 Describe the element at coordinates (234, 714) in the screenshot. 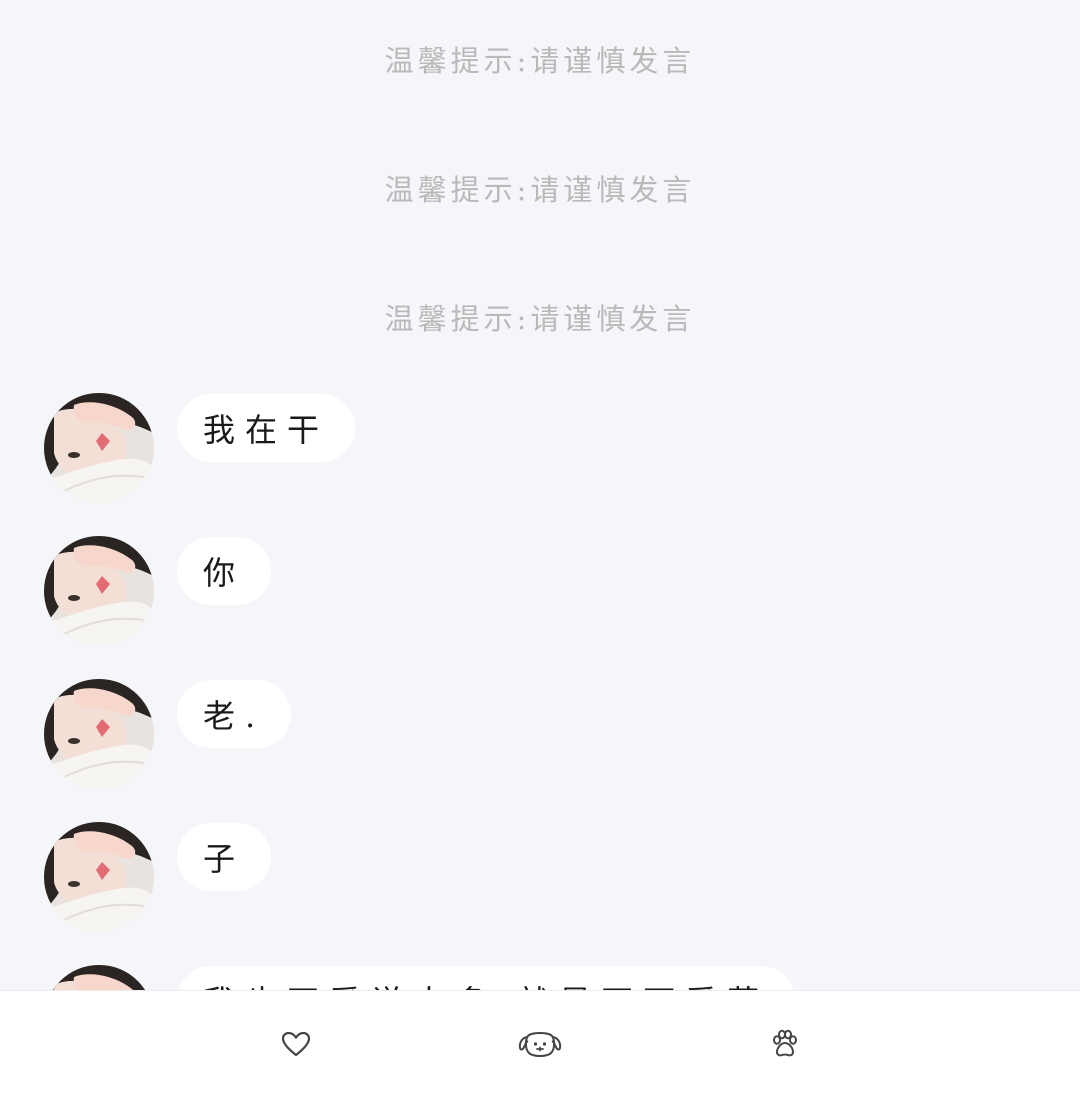

I see `message-bubble: 老.` at that location.